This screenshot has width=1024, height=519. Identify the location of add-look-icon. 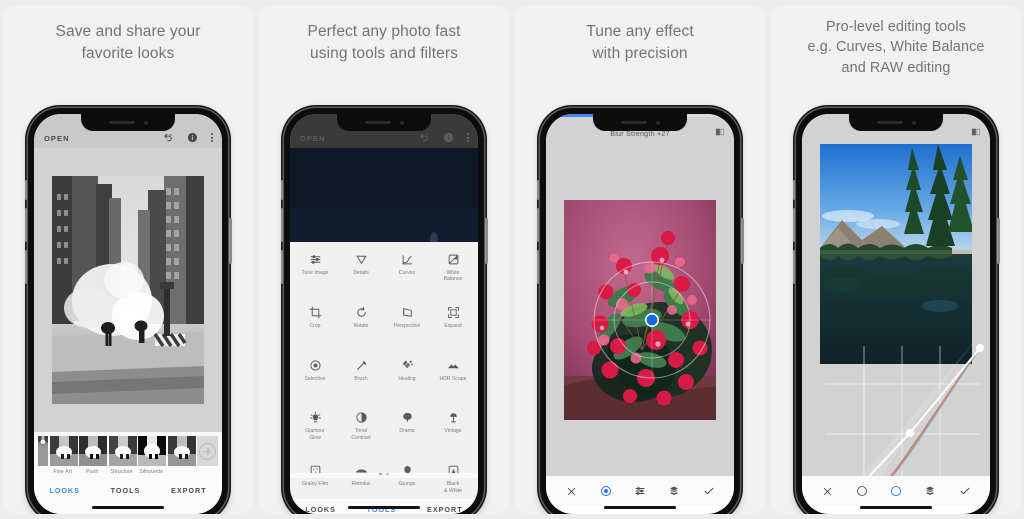
(207, 451).